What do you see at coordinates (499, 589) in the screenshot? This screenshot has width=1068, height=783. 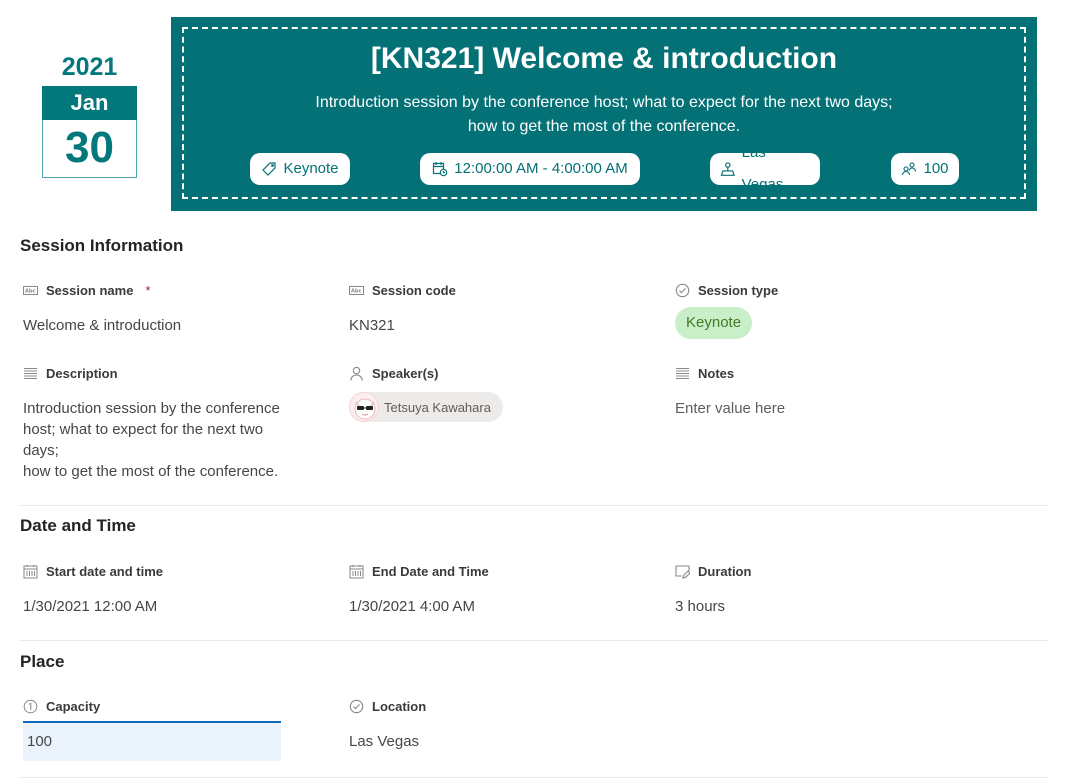 I see `field-end-date: End Date and Time 1/30/2021 4:00 AM` at bounding box center [499, 589].